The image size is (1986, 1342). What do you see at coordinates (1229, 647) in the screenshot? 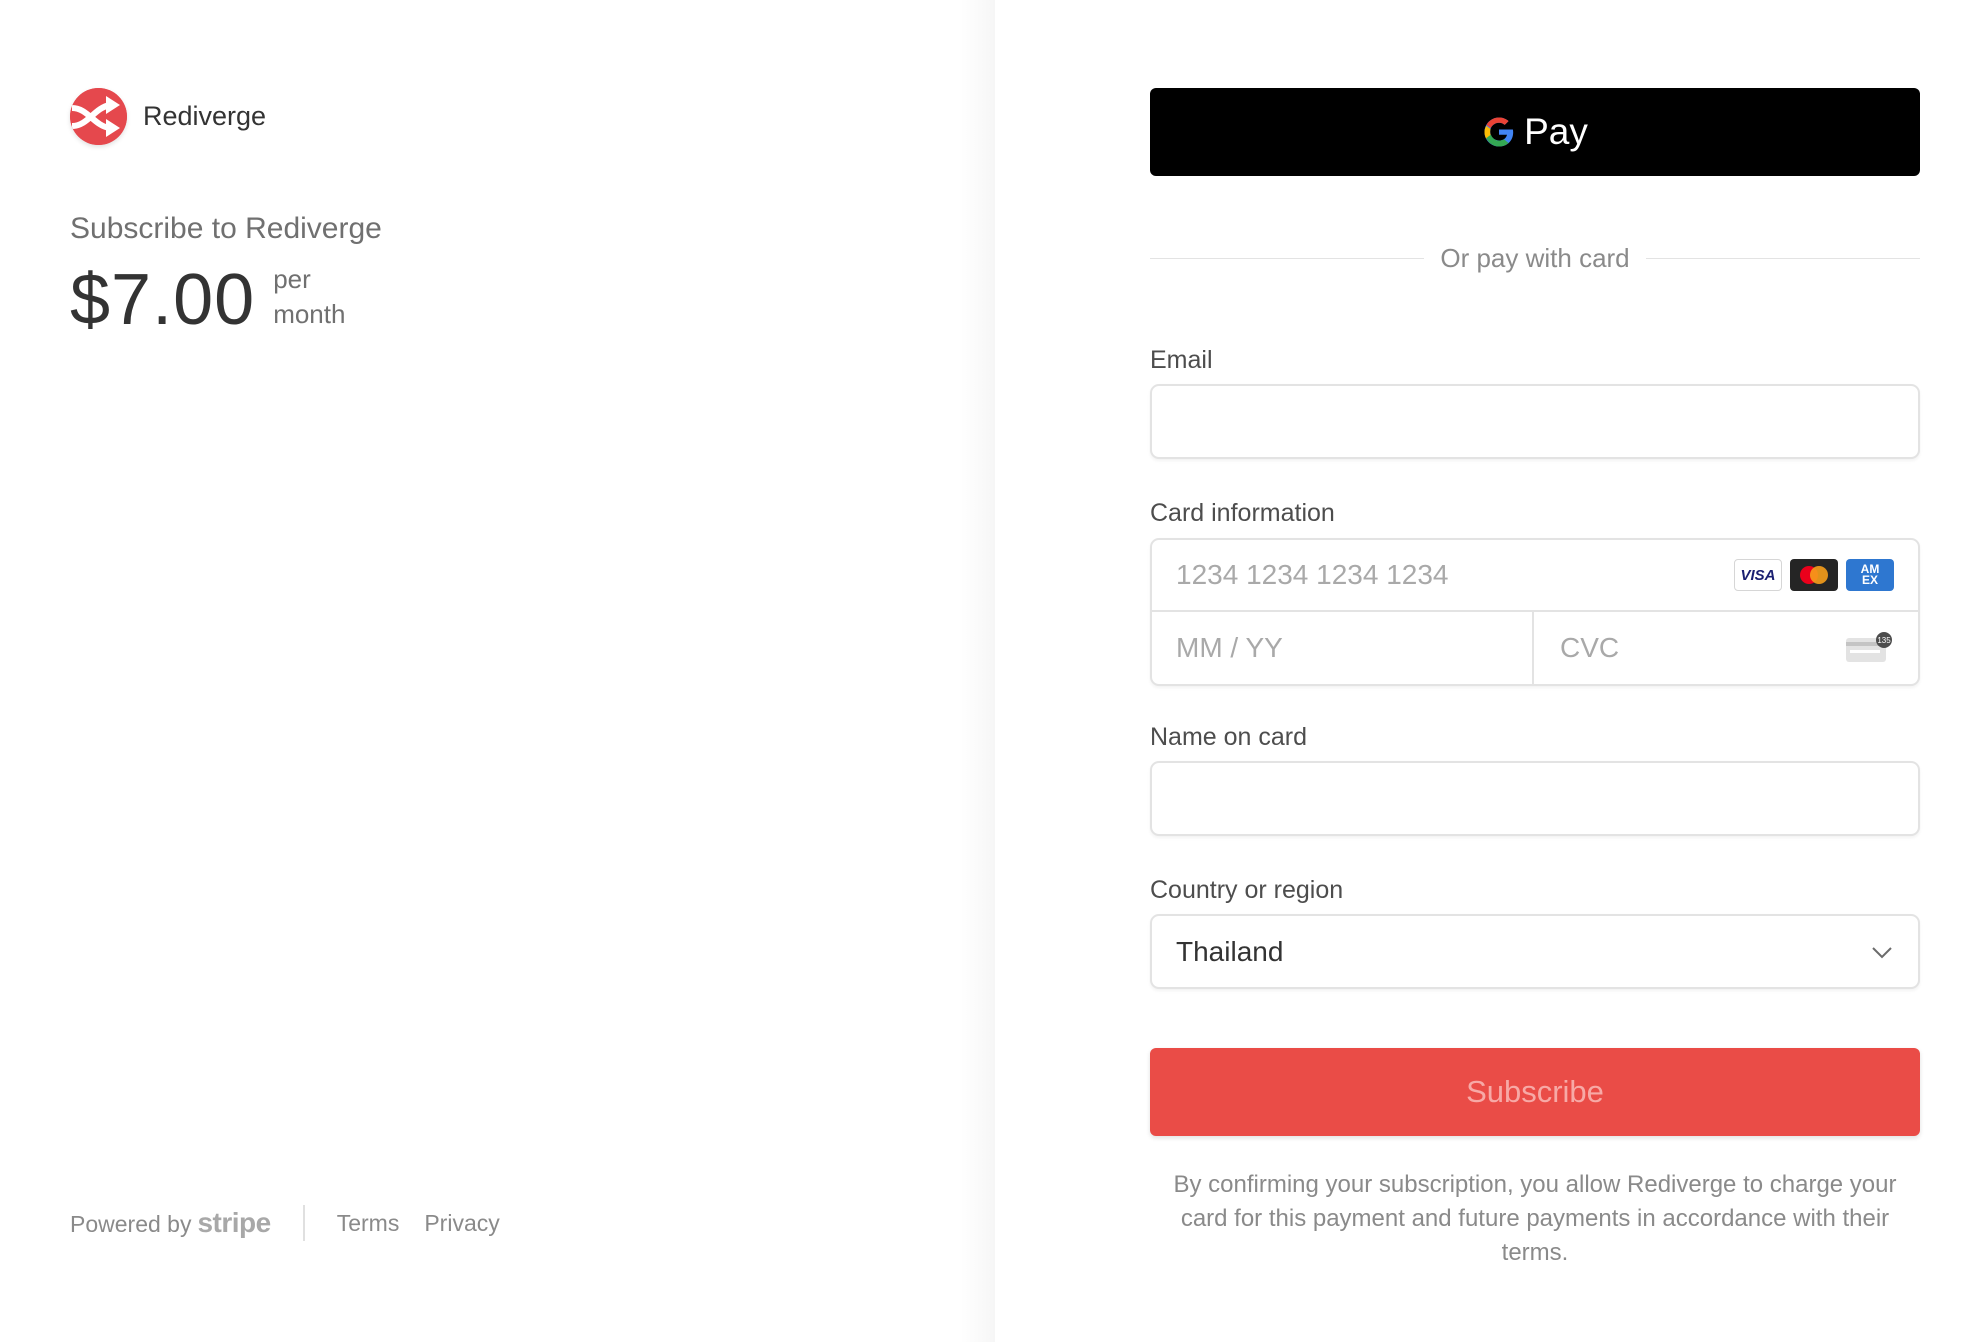
I see `expiry-placeholder: MM / YY` at bounding box center [1229, 647].